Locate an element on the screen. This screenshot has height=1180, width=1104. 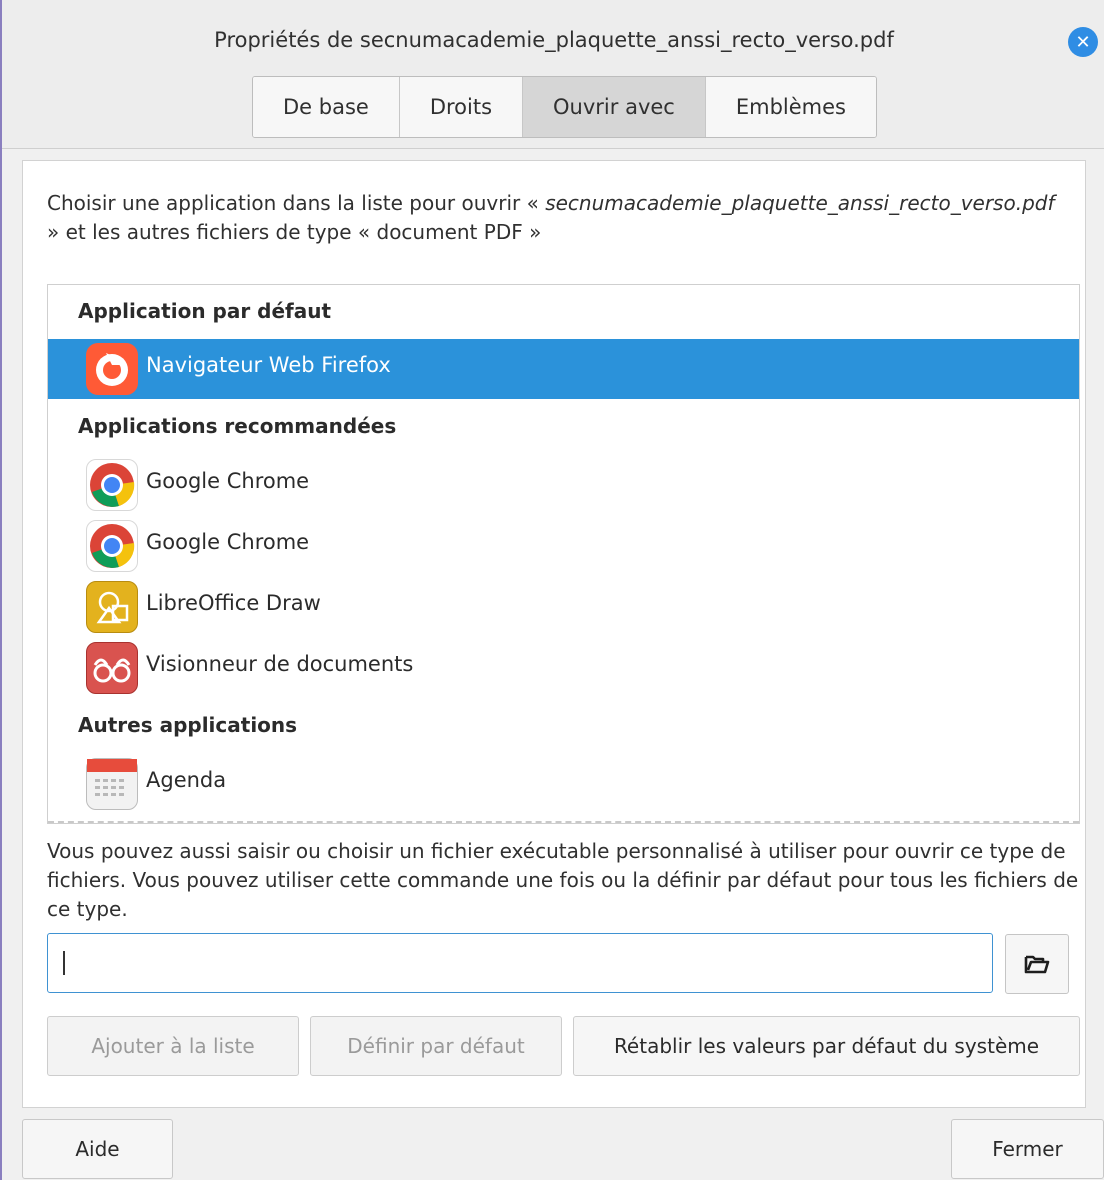
other-apps-header: Autres applications is located at coordinates (188, 725).